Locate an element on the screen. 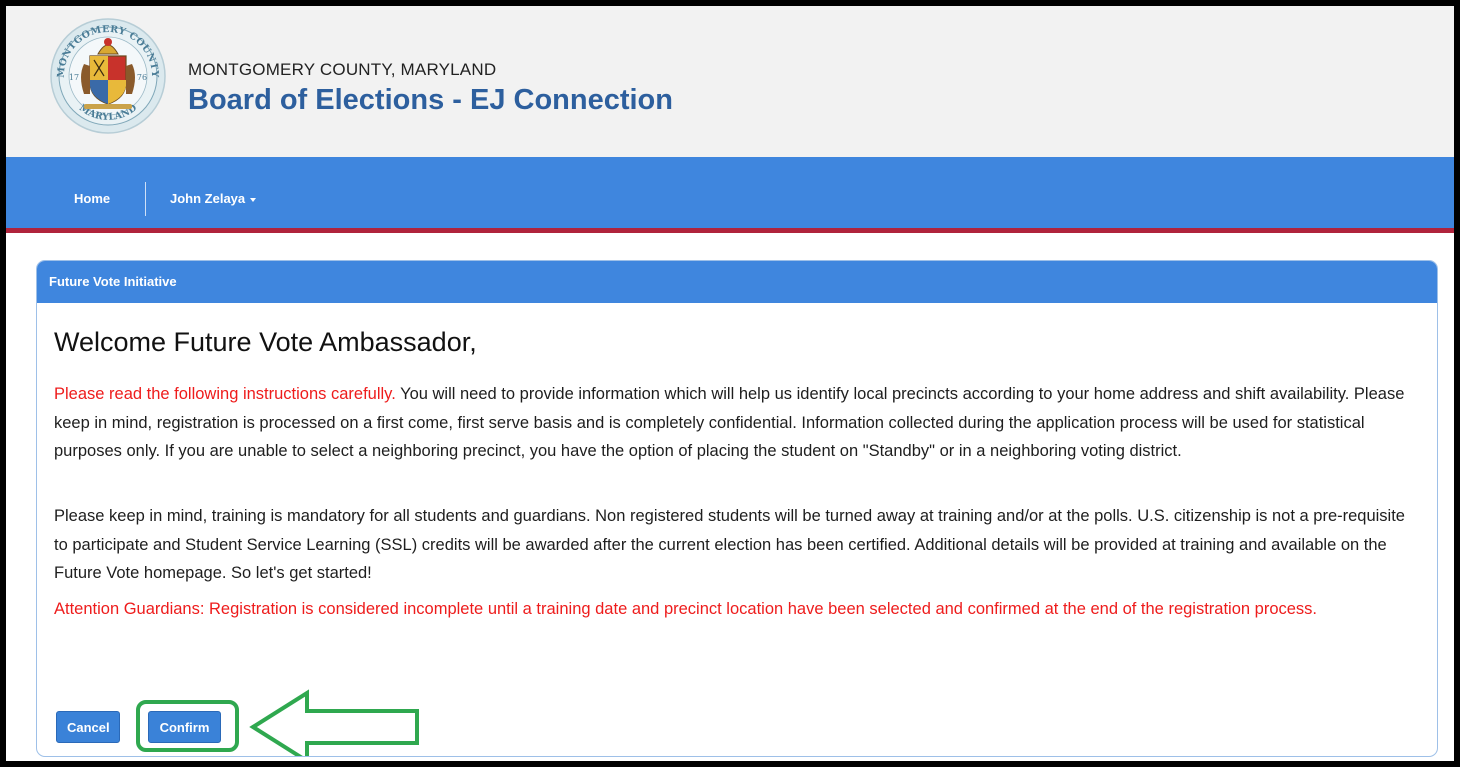 The image size is (1460, 767). site-title: Board of Elections - EJ Connection is located at coordinates (430, 100).